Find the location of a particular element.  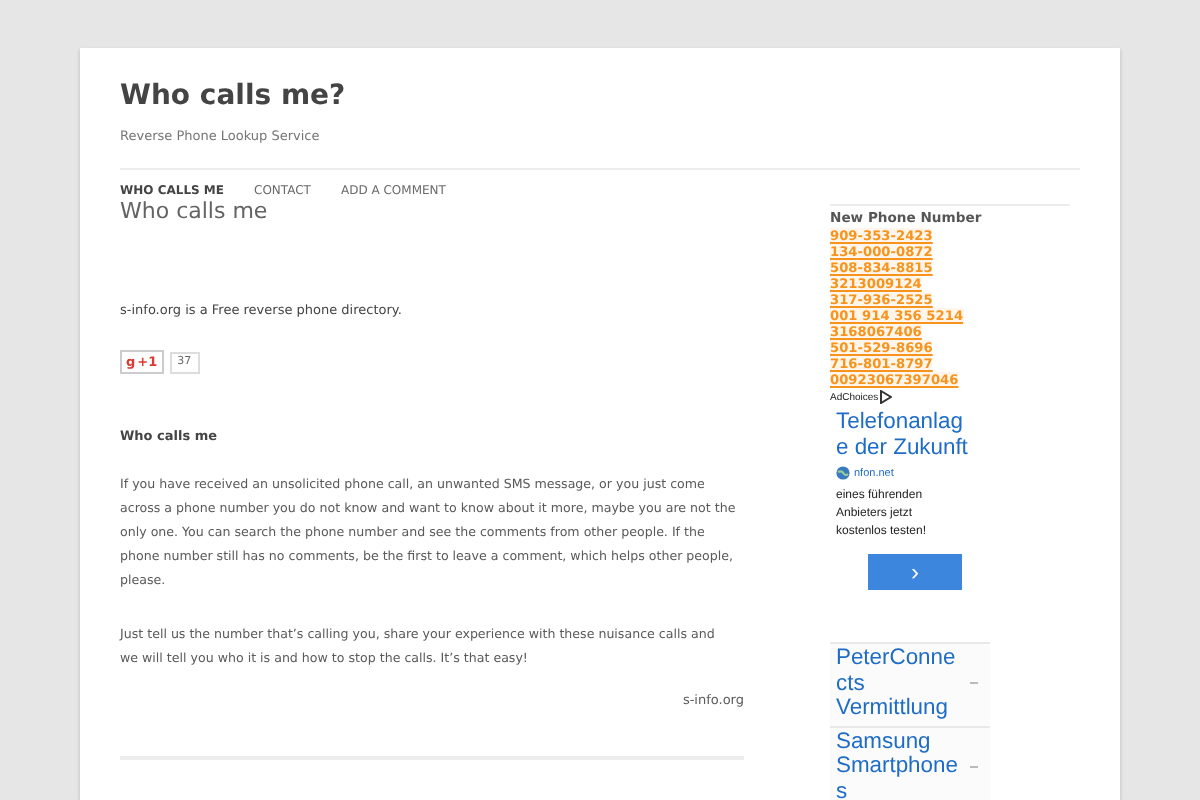

adchoices-icon is located at coordinates (886, 397).